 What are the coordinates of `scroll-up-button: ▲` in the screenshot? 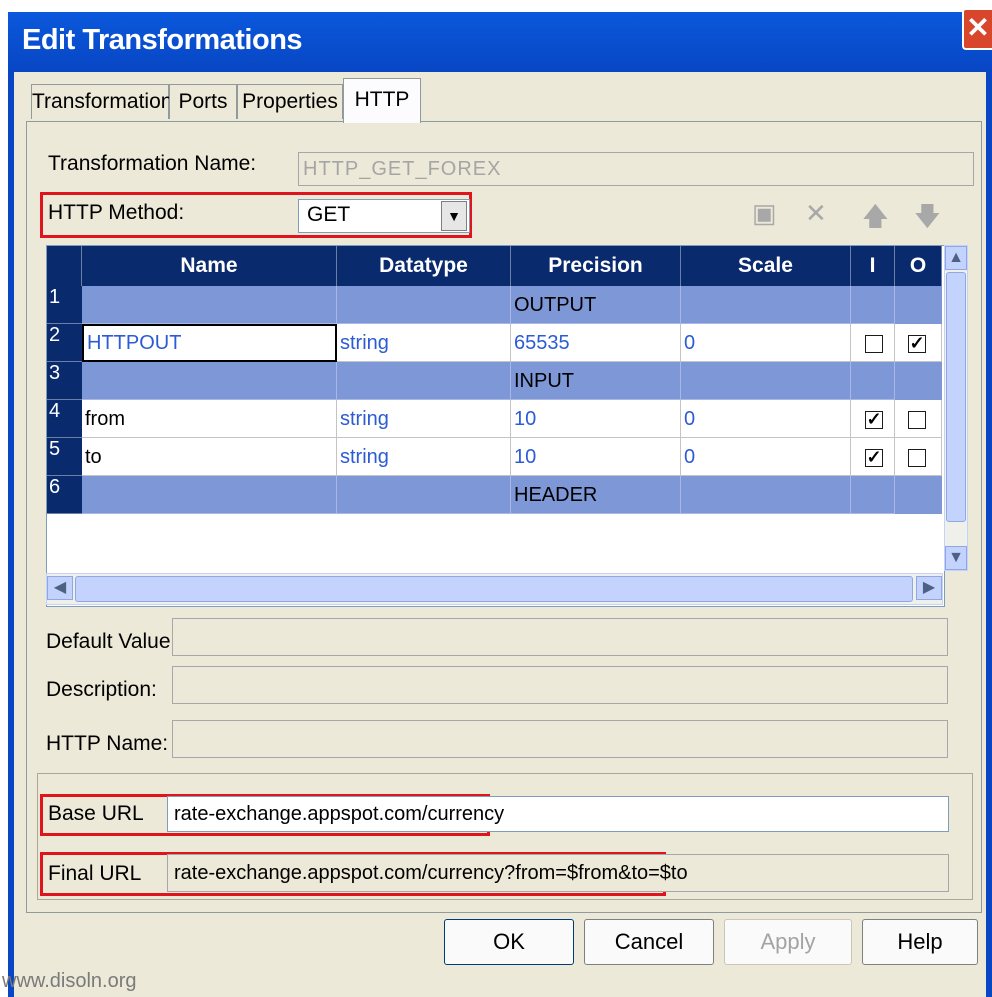 It's located at (956, 258).